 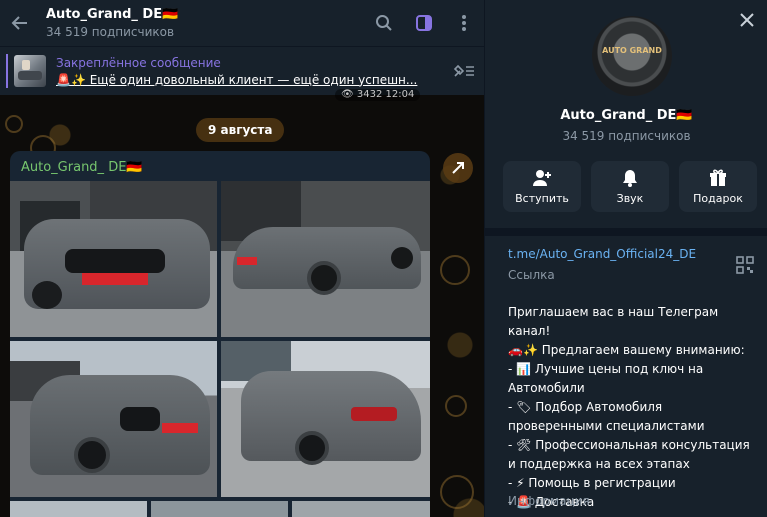 I want to click on date-separator: 9 августа, so click(x=240, y=130).